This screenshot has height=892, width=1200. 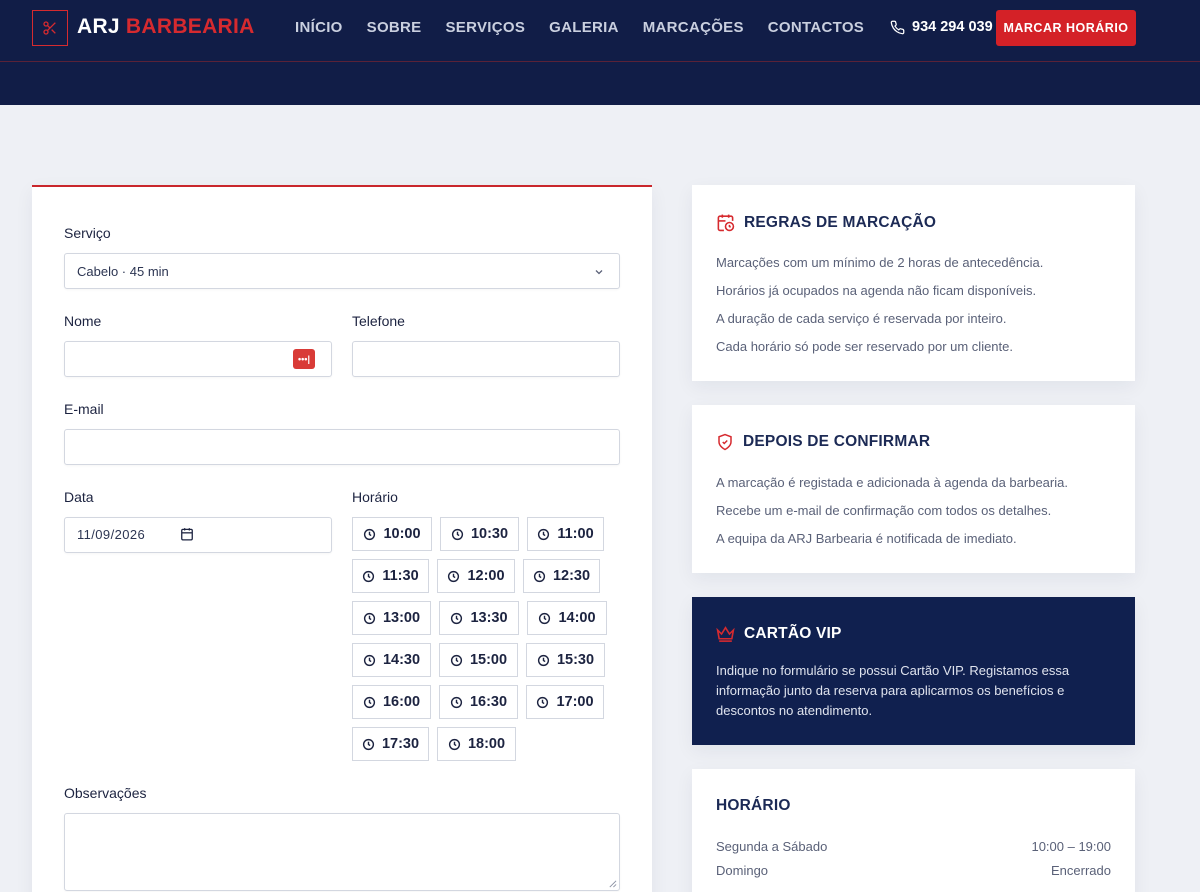 What do you see at coordinates (392, 534) in the screenshot?
I see `time-slot-button: 10:00` at bounding box center [392, 534].